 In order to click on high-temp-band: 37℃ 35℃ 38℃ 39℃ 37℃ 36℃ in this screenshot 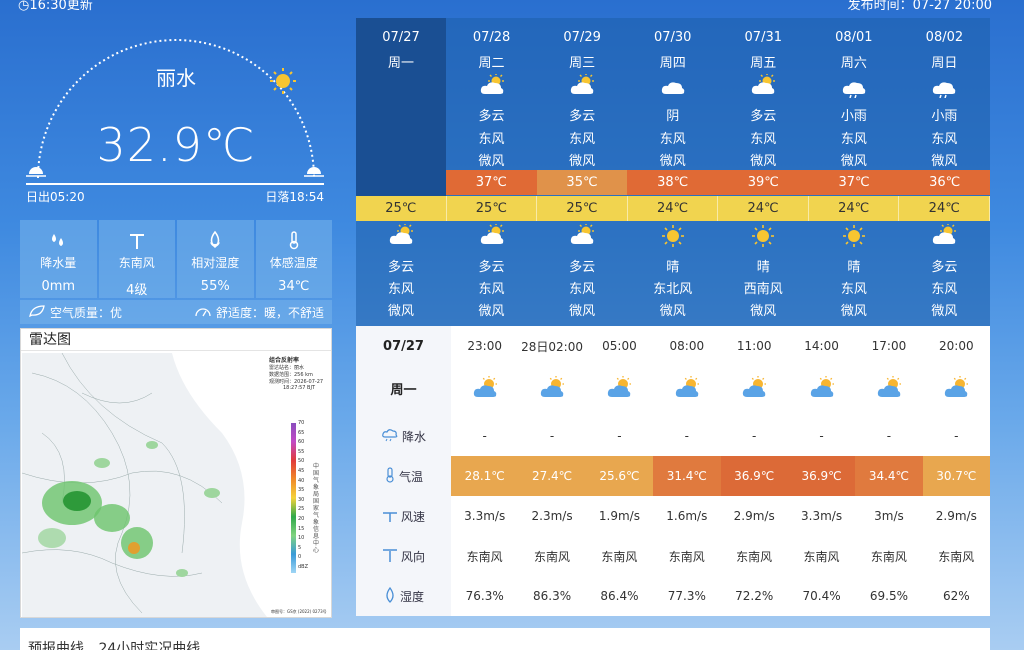, I will do `click(718, 182)`.